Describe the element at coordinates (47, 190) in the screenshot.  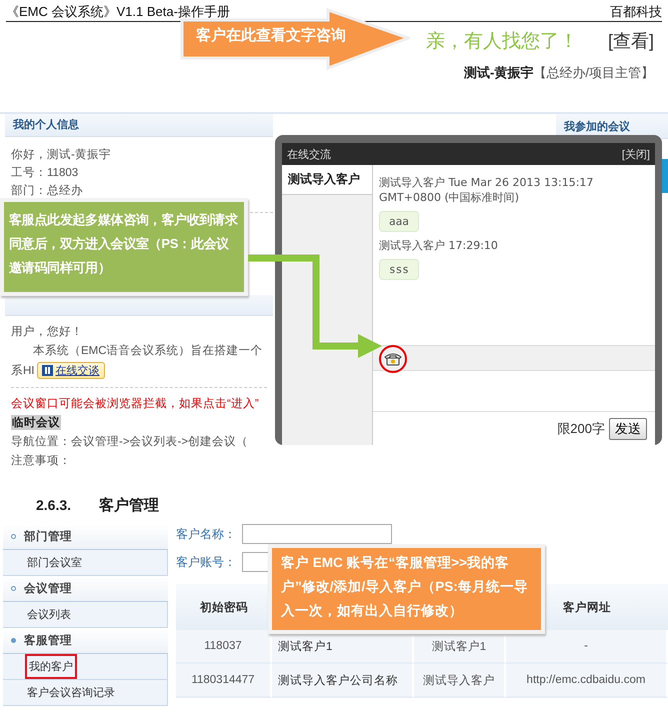
I see `info-line: 部门：总经办` at that location.